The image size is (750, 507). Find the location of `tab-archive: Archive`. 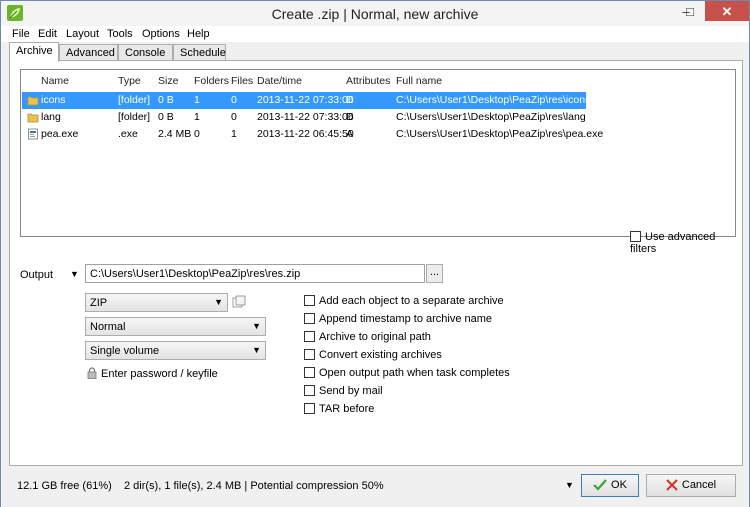

tab-archive: Archive is located at coordinates (34, 52).